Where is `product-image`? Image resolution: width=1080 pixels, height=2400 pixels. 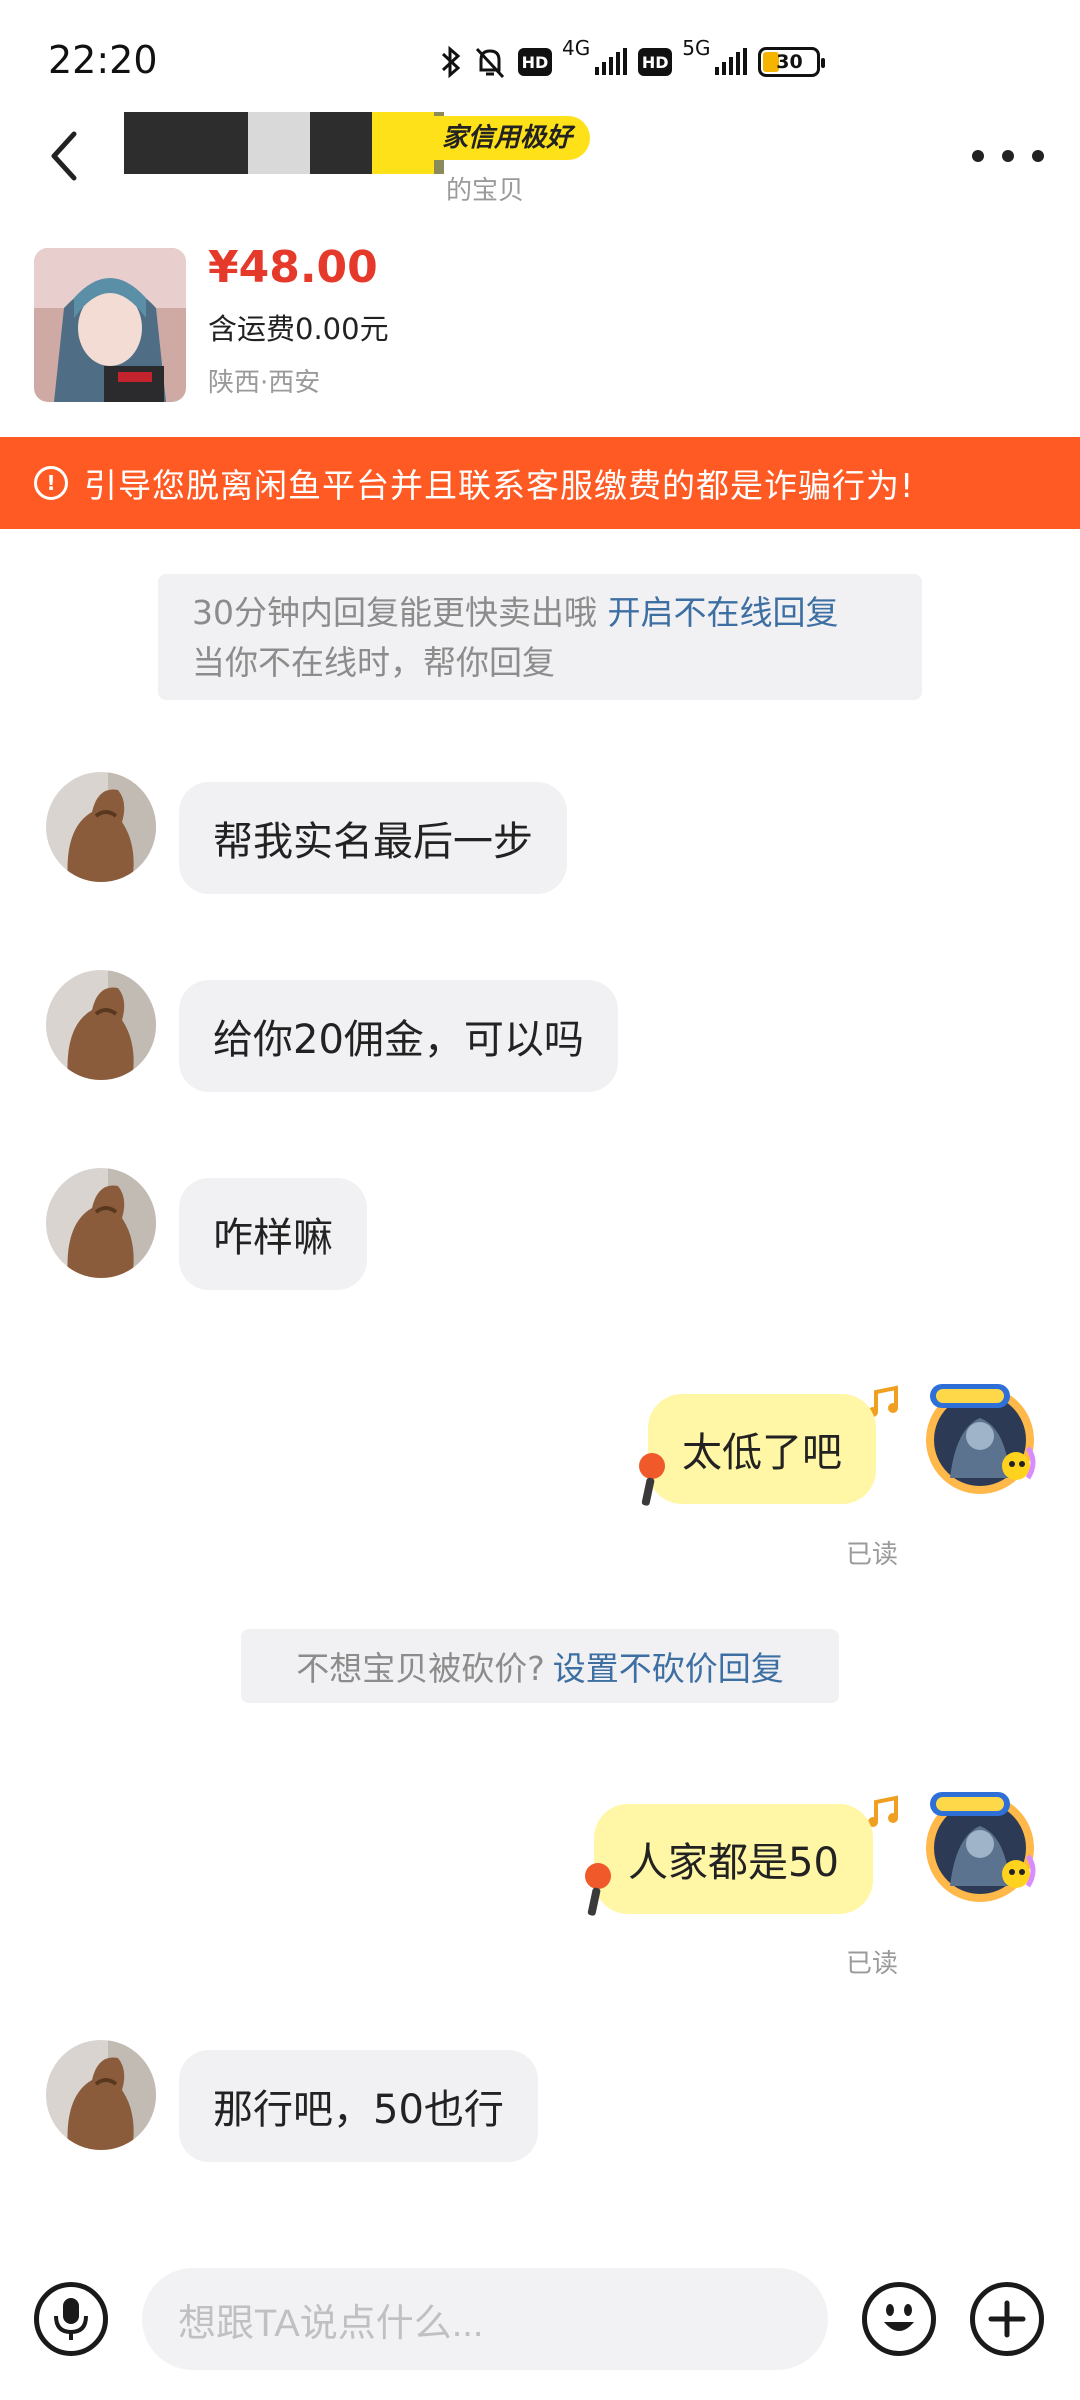 product-image is located at coordinates (110, 325).